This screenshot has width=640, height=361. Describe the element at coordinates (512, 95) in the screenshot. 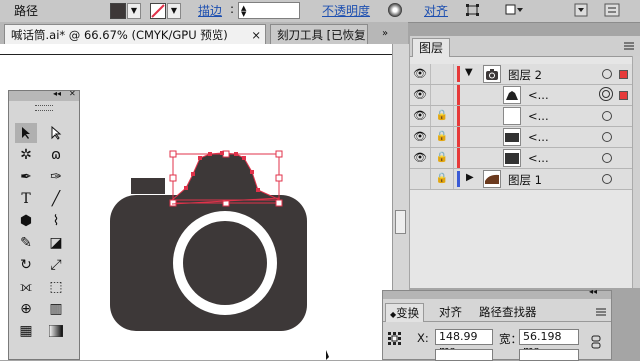

I see `sublayer-thumbnail` at that location.